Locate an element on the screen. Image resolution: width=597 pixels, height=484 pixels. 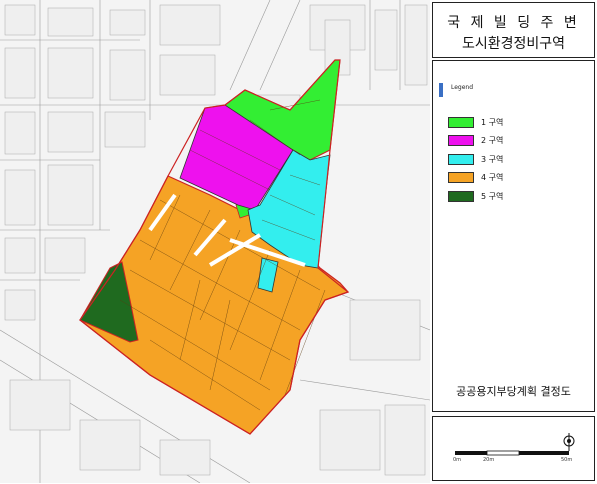
legend-item-zone-4: 4 구역 is located at coordinates (508, 178).